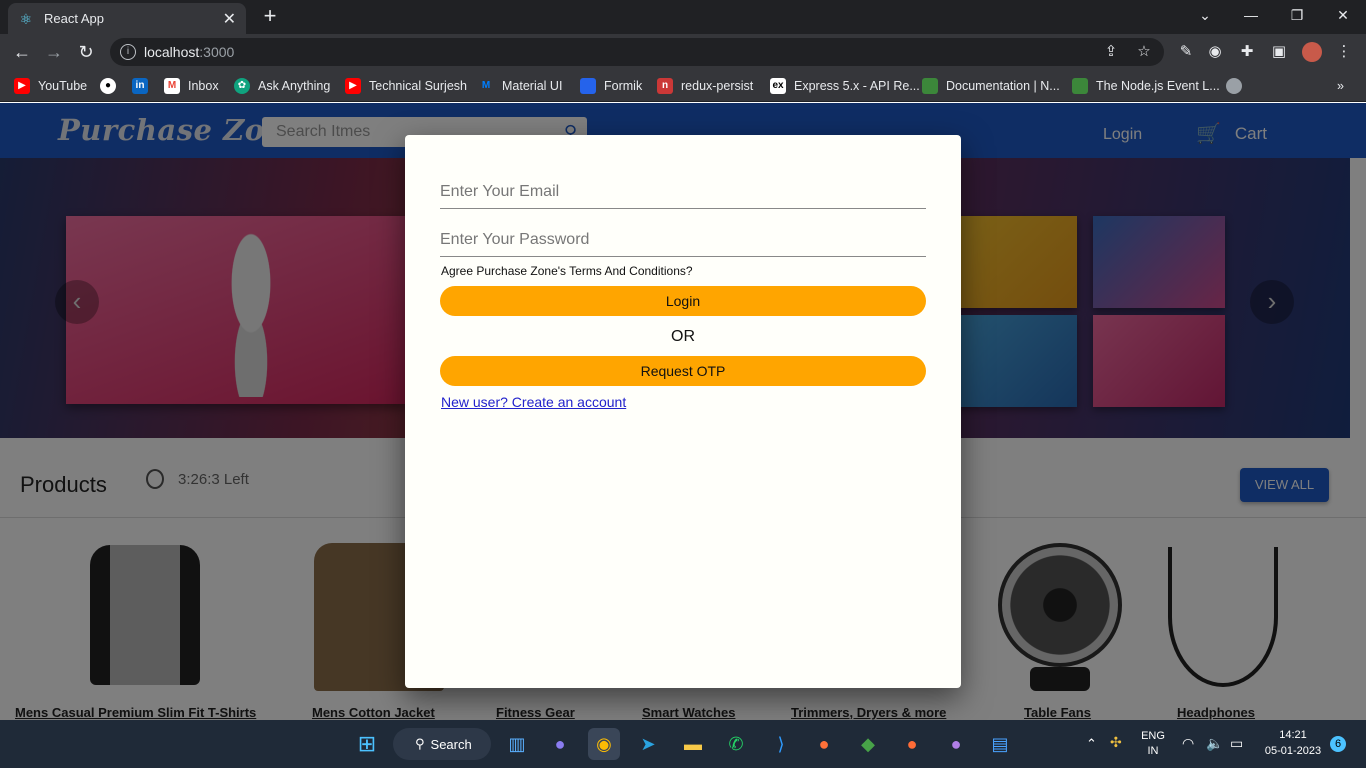  What do you see at coordinates (191, 86) in the screenshot?
I see `bookmark-inbox: M Inbox` at bounding box center [191, 86].